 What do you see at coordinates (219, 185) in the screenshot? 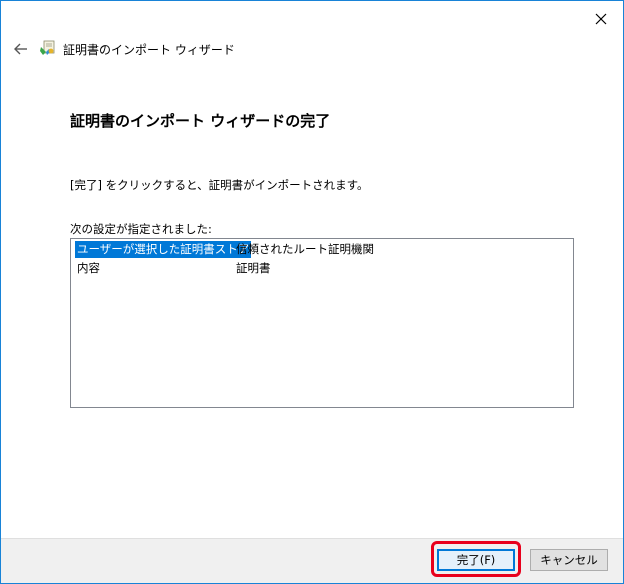
I see `completion-description: [完了] をクリックすると、証明書がインポートされます。` at bounding box center [219, 185].